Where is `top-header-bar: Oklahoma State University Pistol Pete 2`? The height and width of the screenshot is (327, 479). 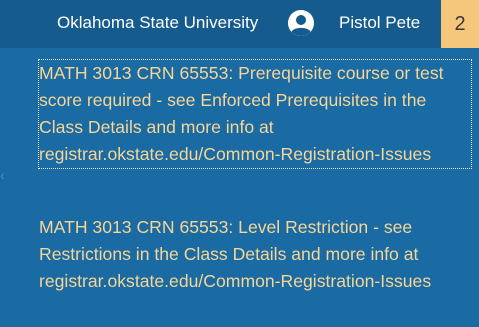 top-header-bar: Oklahoma State University Pistol Pete 2 is located at coordinates (239, 24).